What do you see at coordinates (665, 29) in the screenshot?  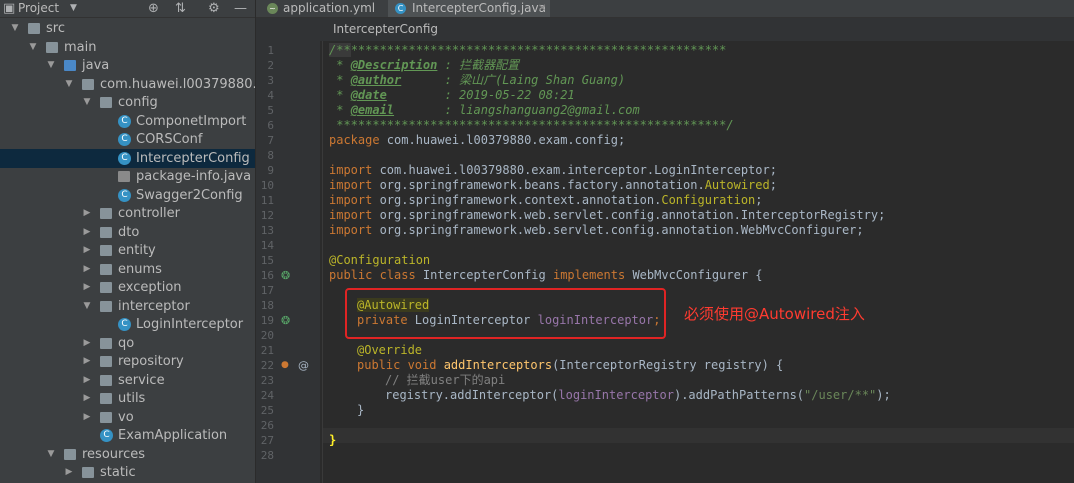 I see `breadcrumb: IntercepterConfig` at bounding box center [665, 29].